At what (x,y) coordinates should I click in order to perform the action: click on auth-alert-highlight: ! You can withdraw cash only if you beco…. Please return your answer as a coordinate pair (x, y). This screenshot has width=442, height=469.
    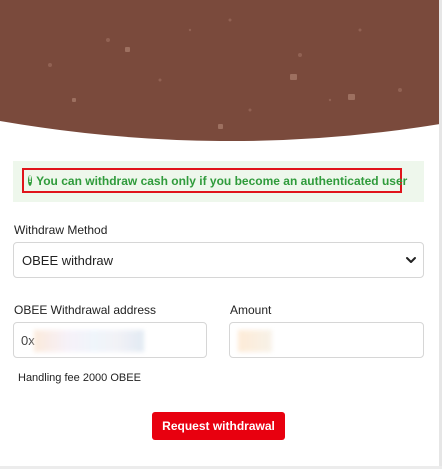
    Looking at the image, I should click on (214, 180).